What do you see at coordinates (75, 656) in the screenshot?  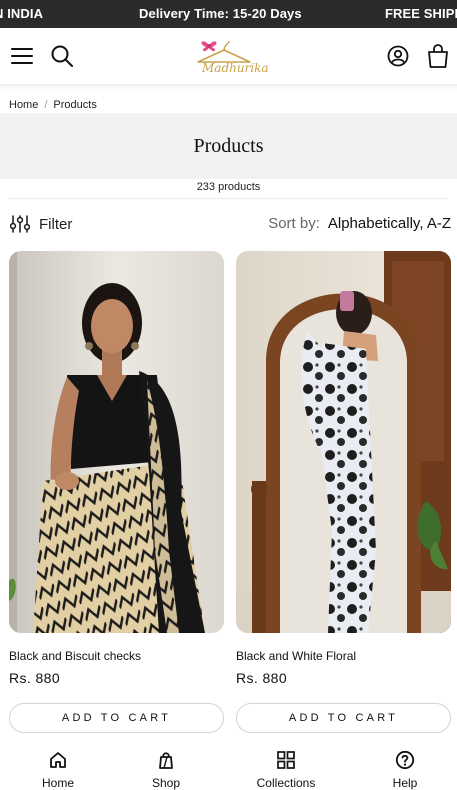 I see `product-title: Black and Biscuit checks` at bounding box center [75, 656].